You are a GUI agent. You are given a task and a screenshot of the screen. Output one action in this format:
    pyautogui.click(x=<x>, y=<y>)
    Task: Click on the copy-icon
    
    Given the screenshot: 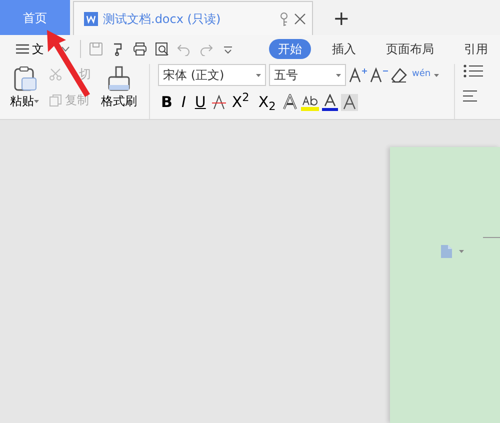 What is the action you would take?
    pyautogui.click(x=55, y=100)
    